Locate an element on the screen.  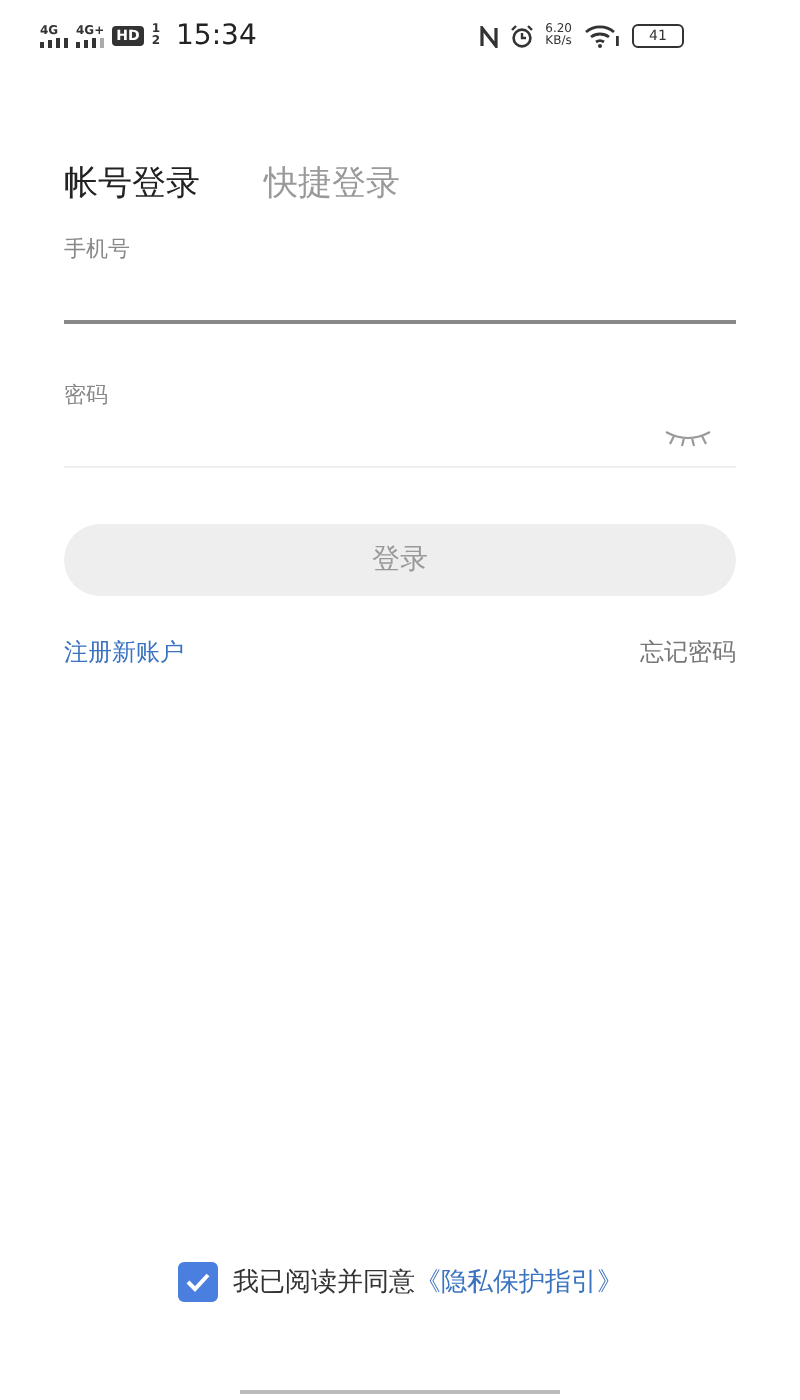
clock-time: 15:34 is located at coordinates (216, 36).